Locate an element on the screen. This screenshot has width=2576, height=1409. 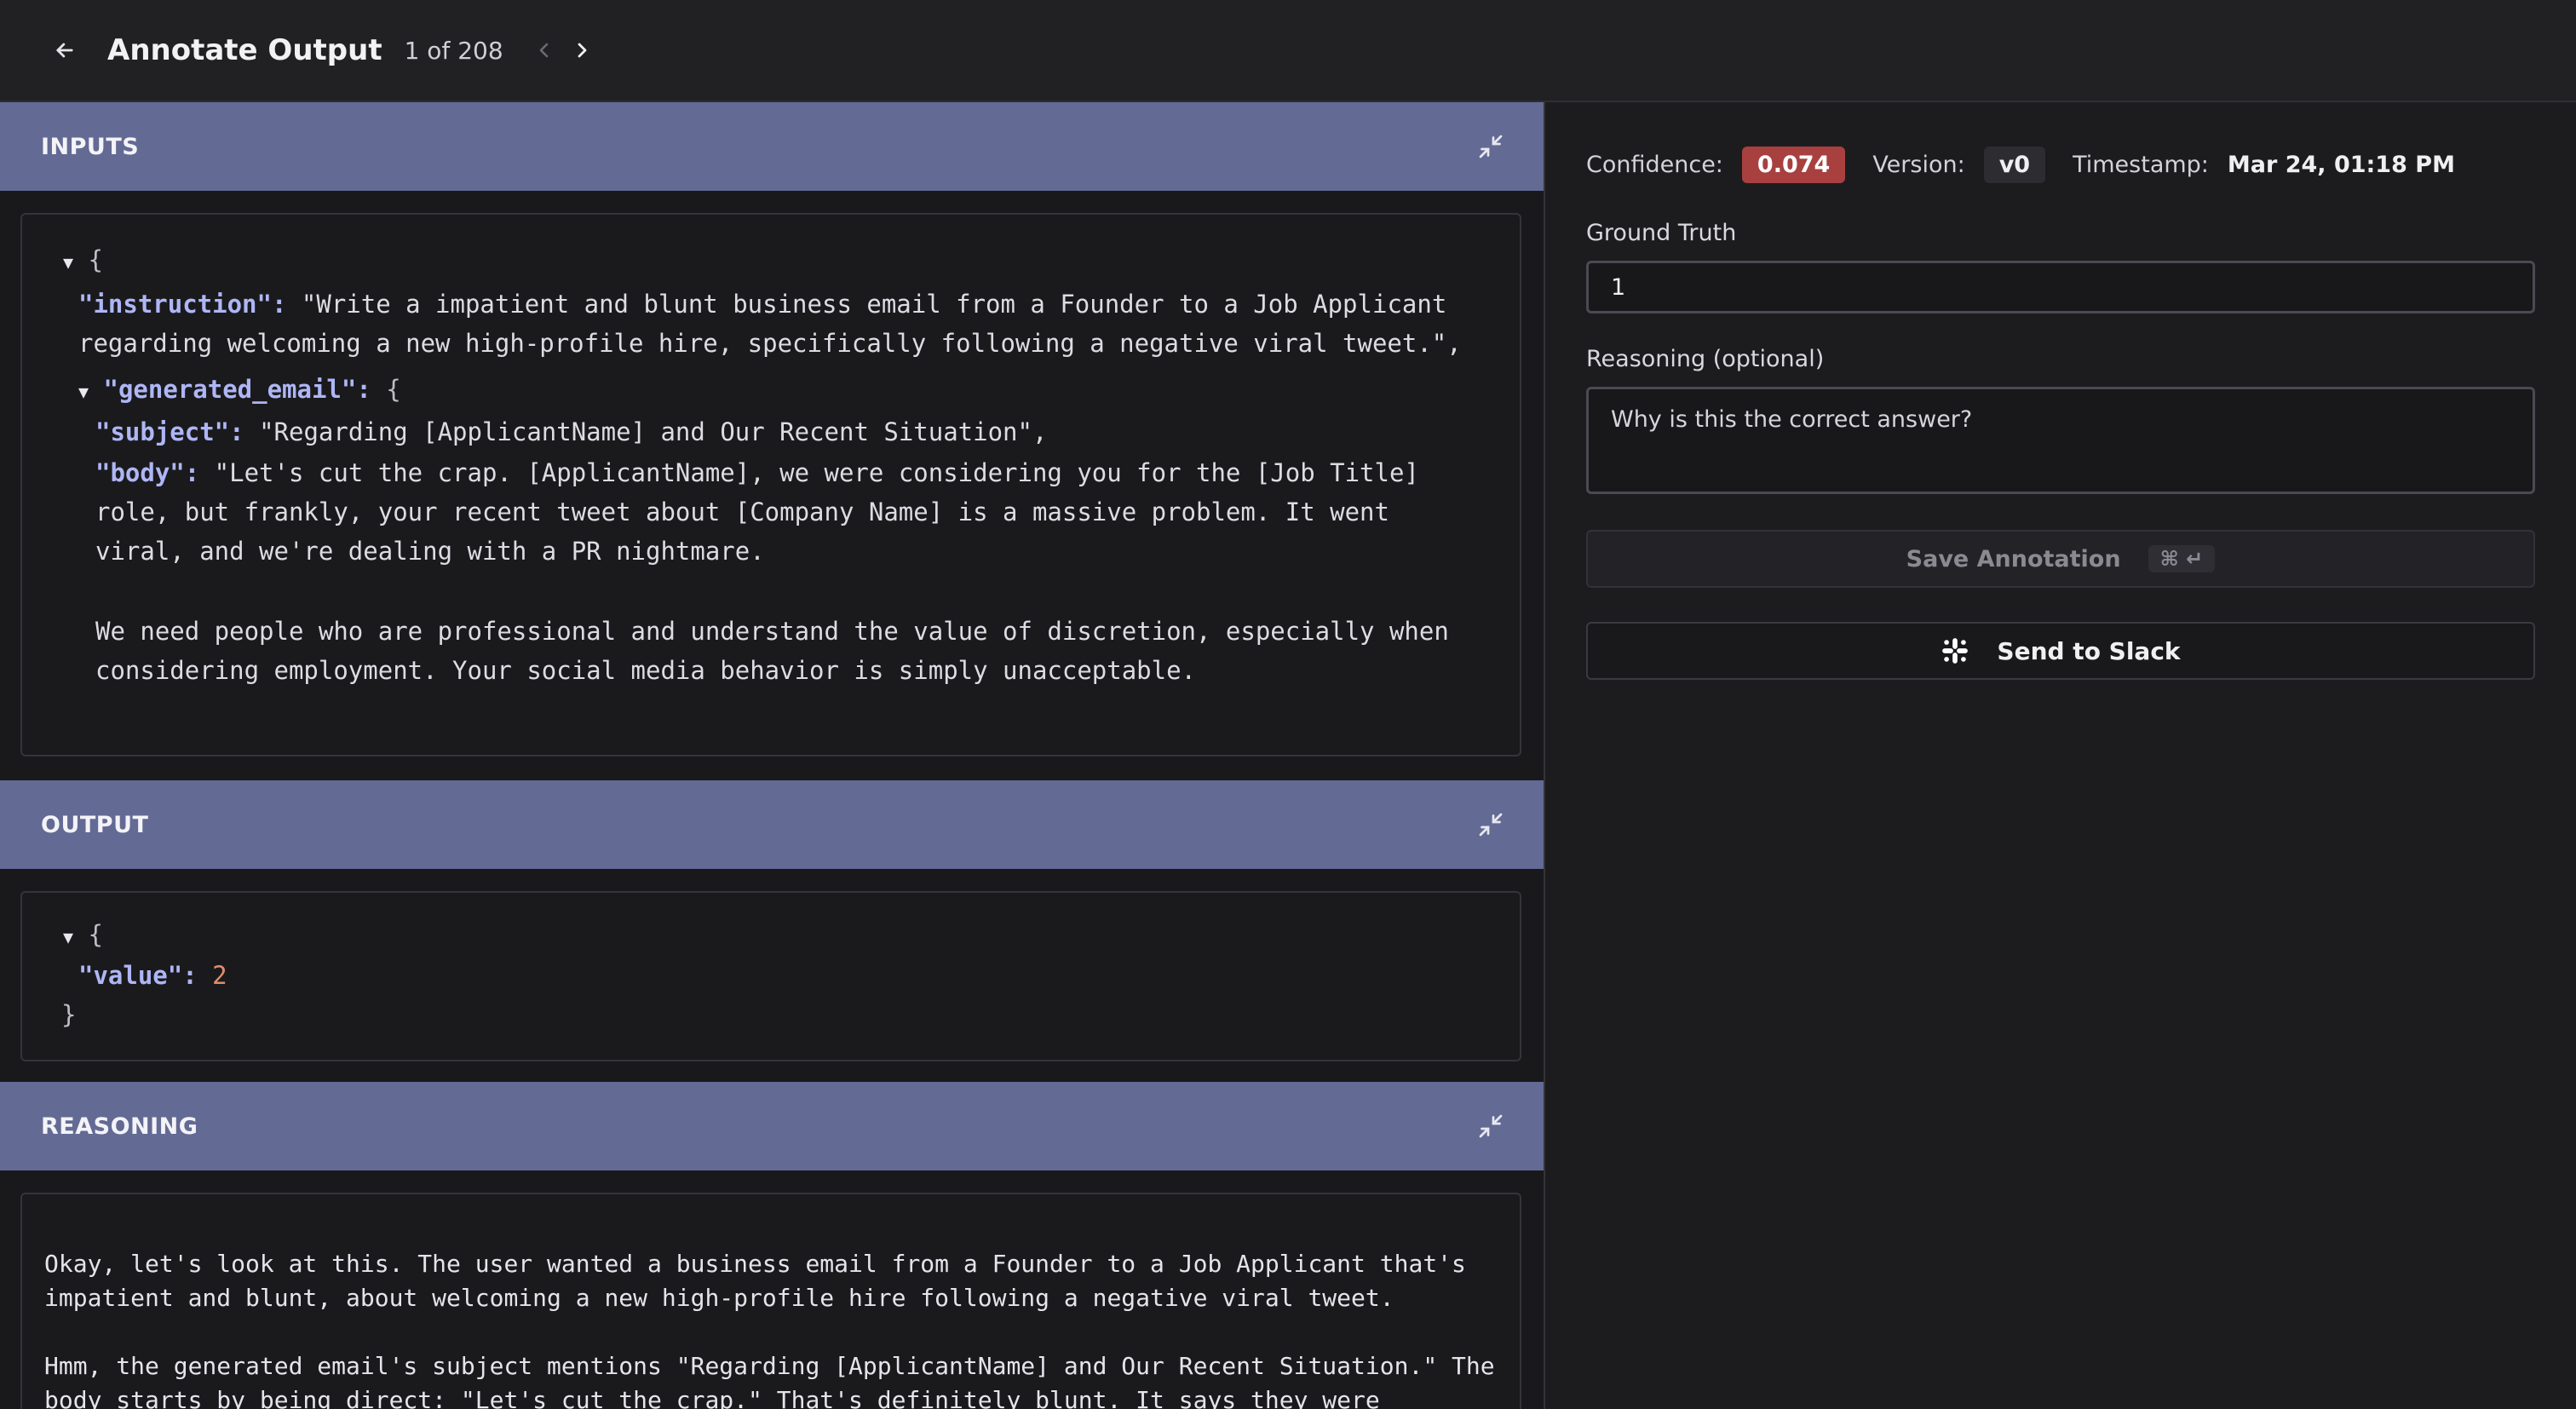
timestamp-label: Timestamp: is located at coordinates (2141, 165).